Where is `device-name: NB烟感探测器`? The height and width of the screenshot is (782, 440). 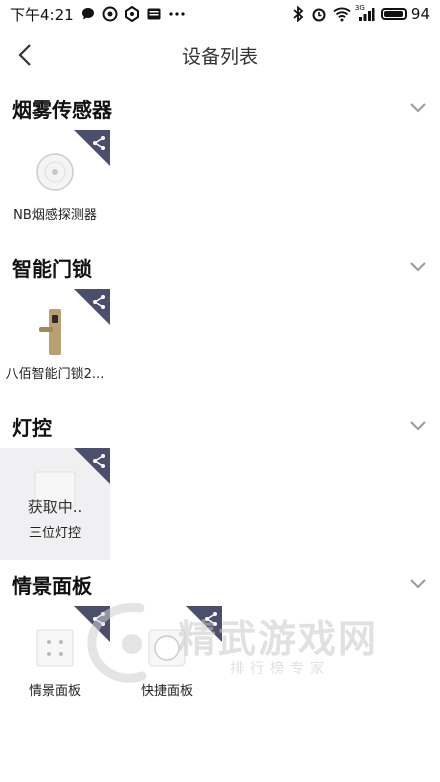
device-name: NB烟感探测器 is located at coordinates (55, 215).